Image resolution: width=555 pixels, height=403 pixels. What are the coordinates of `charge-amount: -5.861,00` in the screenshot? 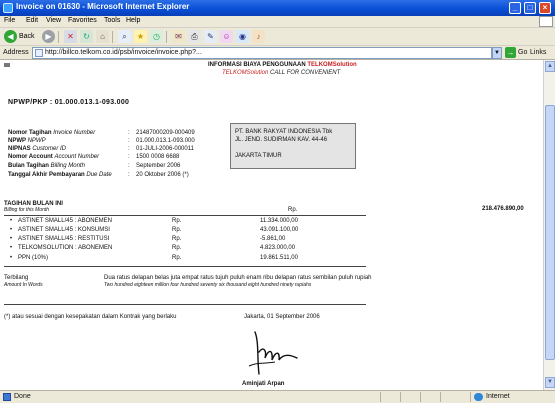 It's located at (273, 239).